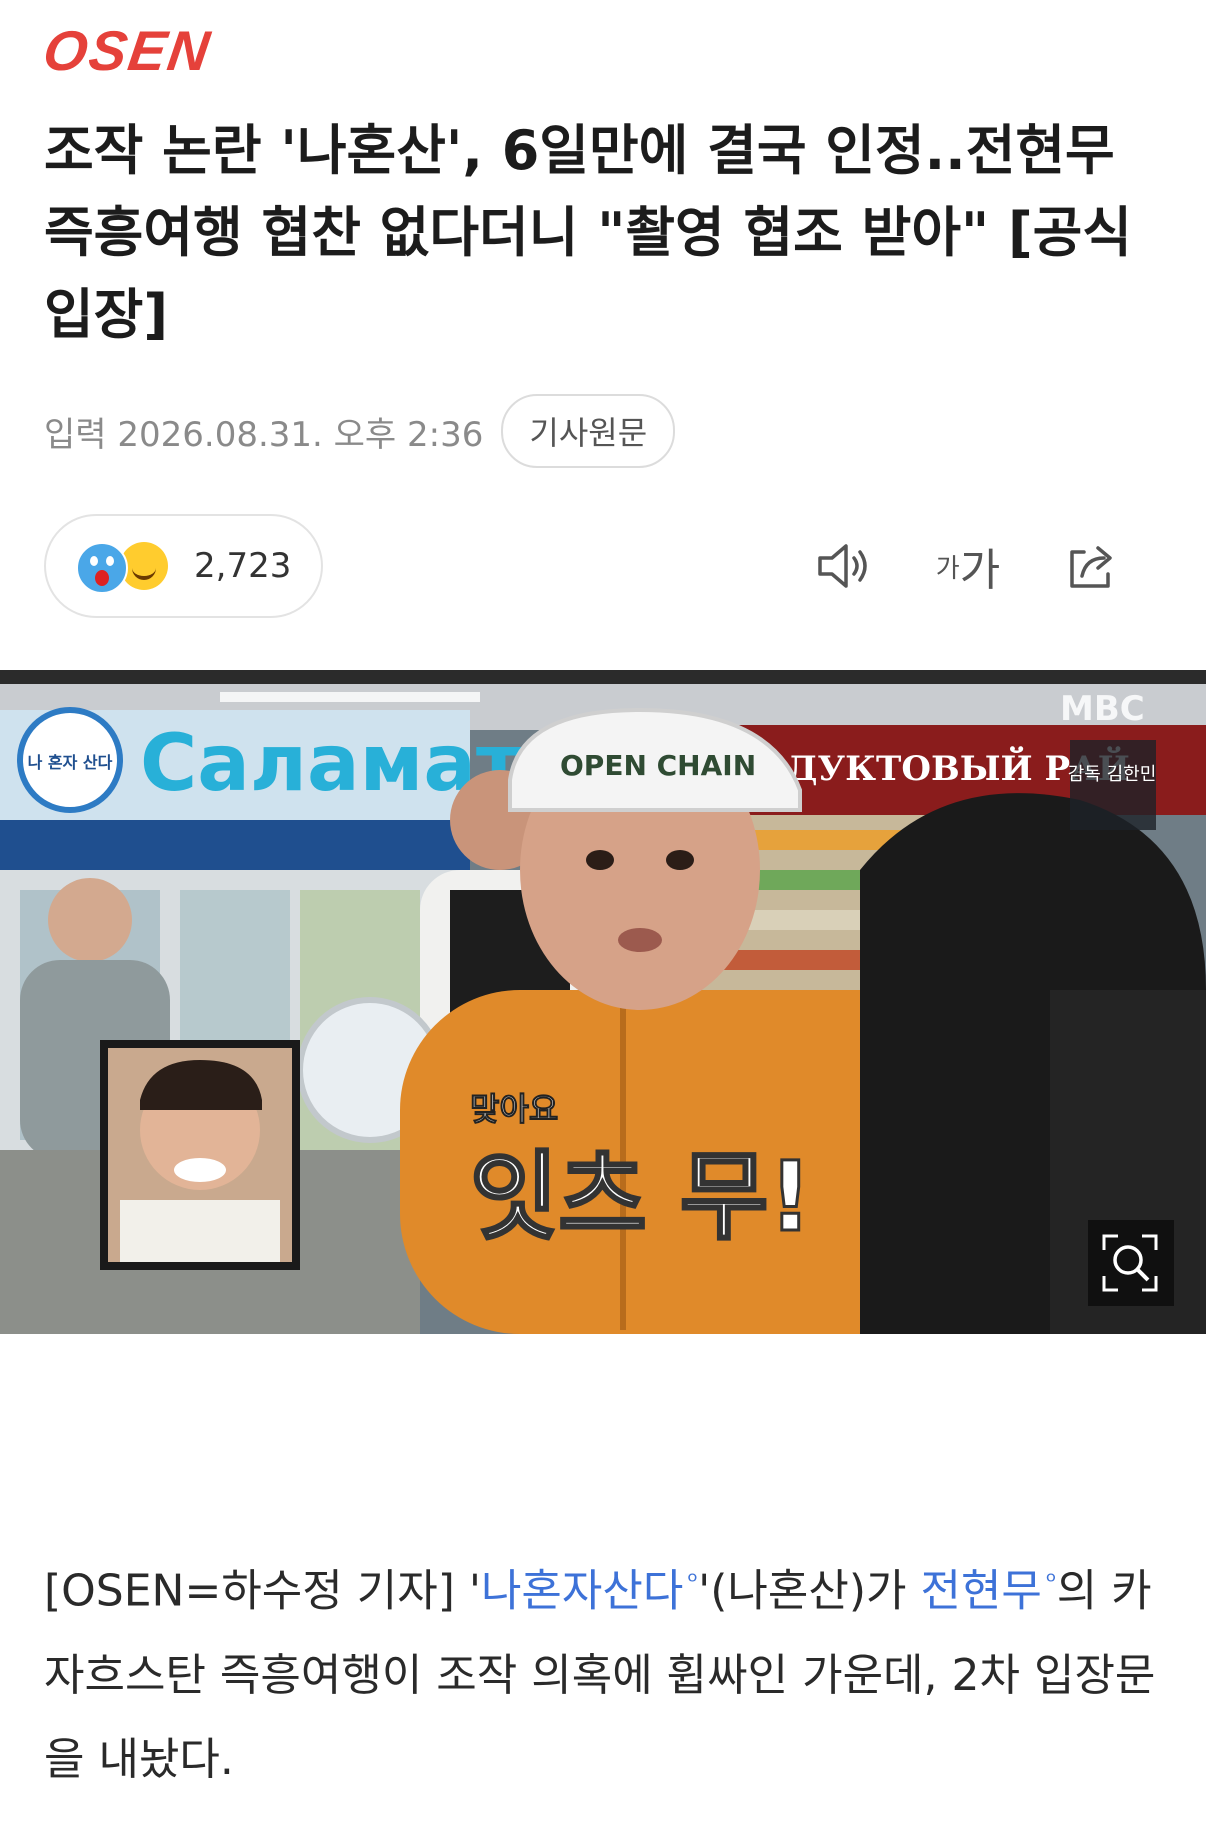 The width and height of the screenshot is (1206, 1824). Describe the element at coordinates (641, 1197) in the screenshot. I see `subtitle-big: 잇츠 무!` at that location.